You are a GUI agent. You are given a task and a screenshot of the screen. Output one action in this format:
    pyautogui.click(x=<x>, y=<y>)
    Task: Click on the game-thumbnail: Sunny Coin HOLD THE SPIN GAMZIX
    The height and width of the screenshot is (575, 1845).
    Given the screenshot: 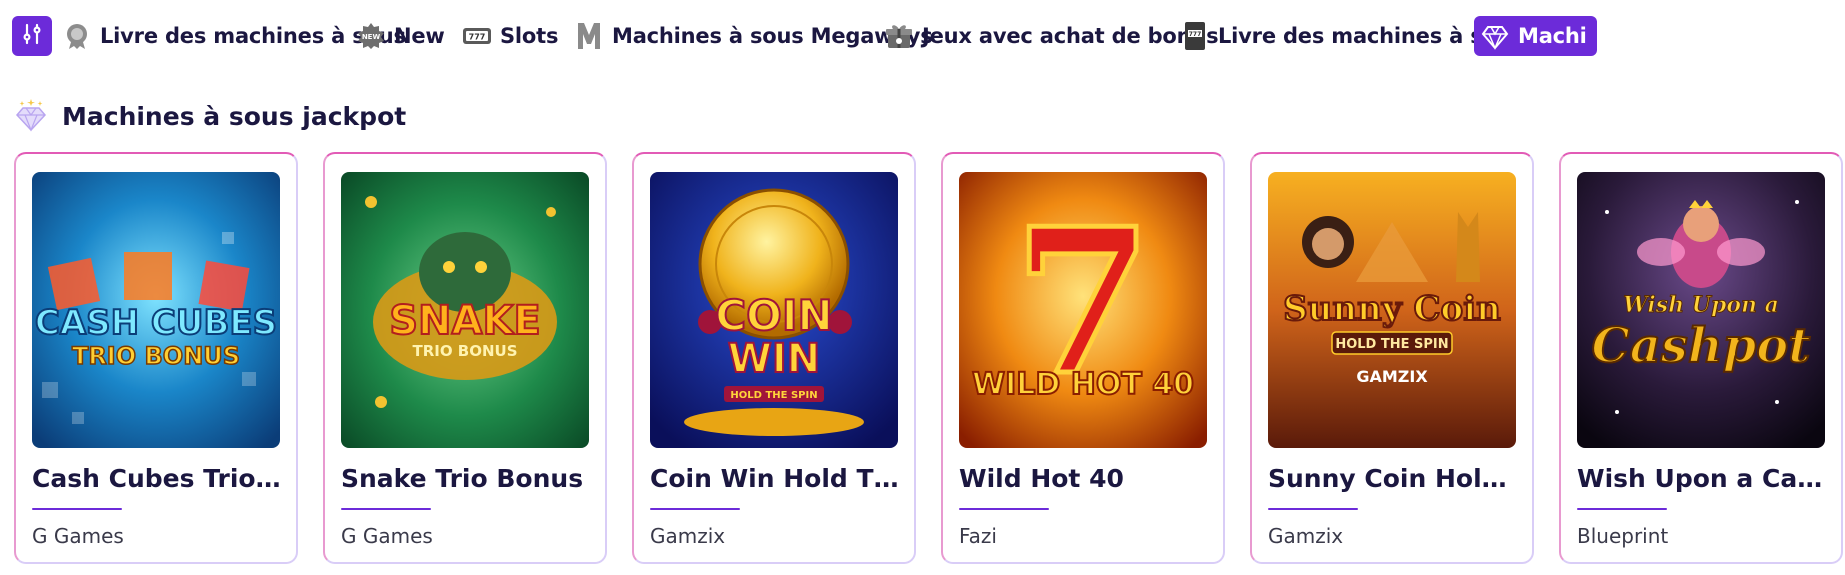 What is the action you would take?
    pyautogui.click(x=1392, y=310)
    